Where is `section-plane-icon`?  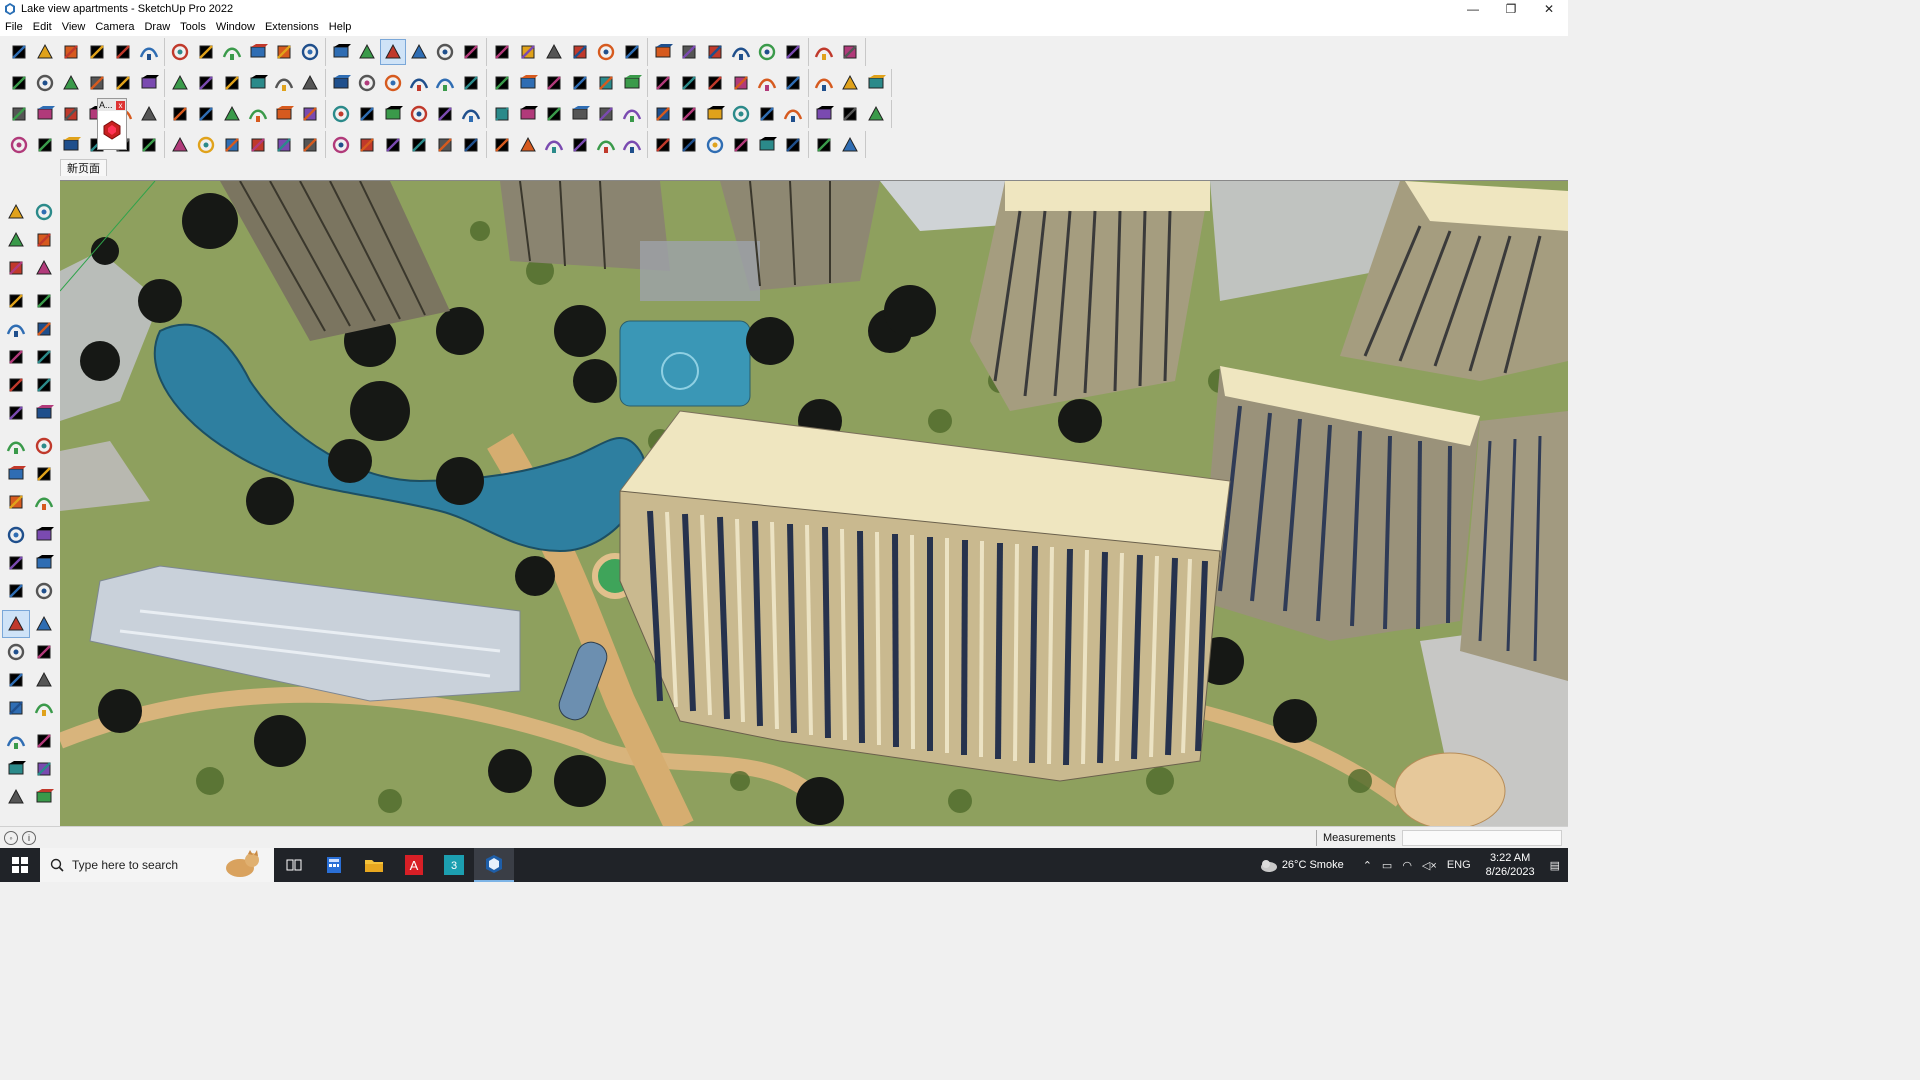
section-plane-icon is located at coordinates (502, 52).